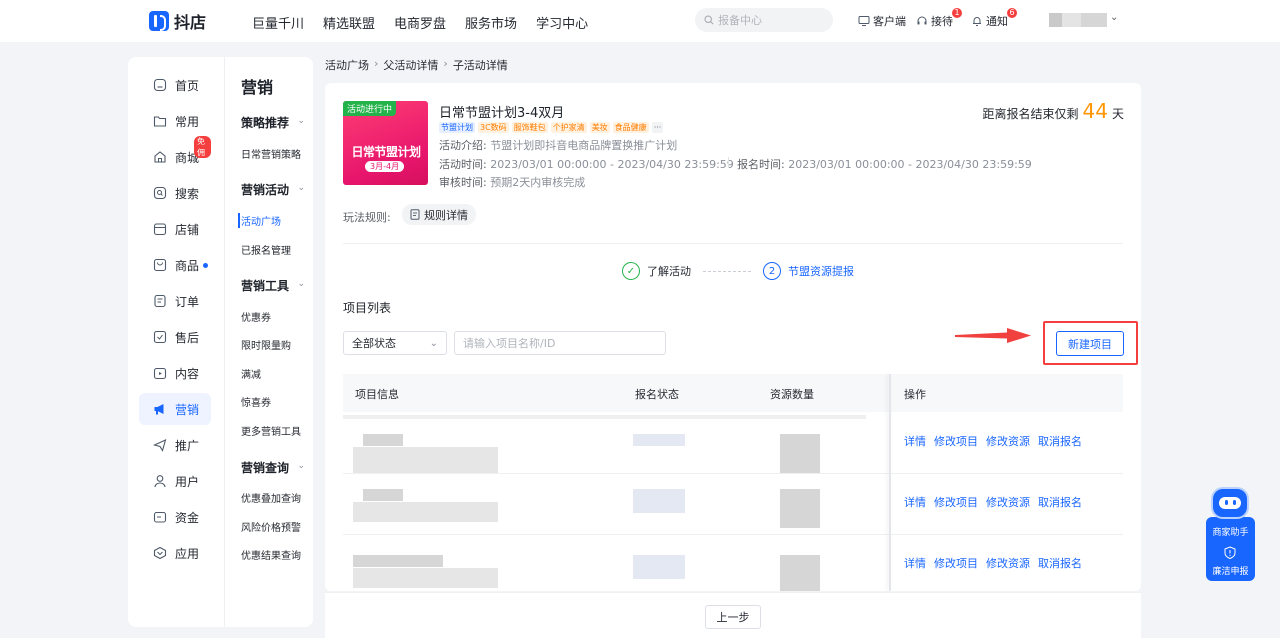 Image resolution: width=1280 pixels, height=638 pixels. I want to click on rule-detail-button: 规则详情, so click(439, 214).